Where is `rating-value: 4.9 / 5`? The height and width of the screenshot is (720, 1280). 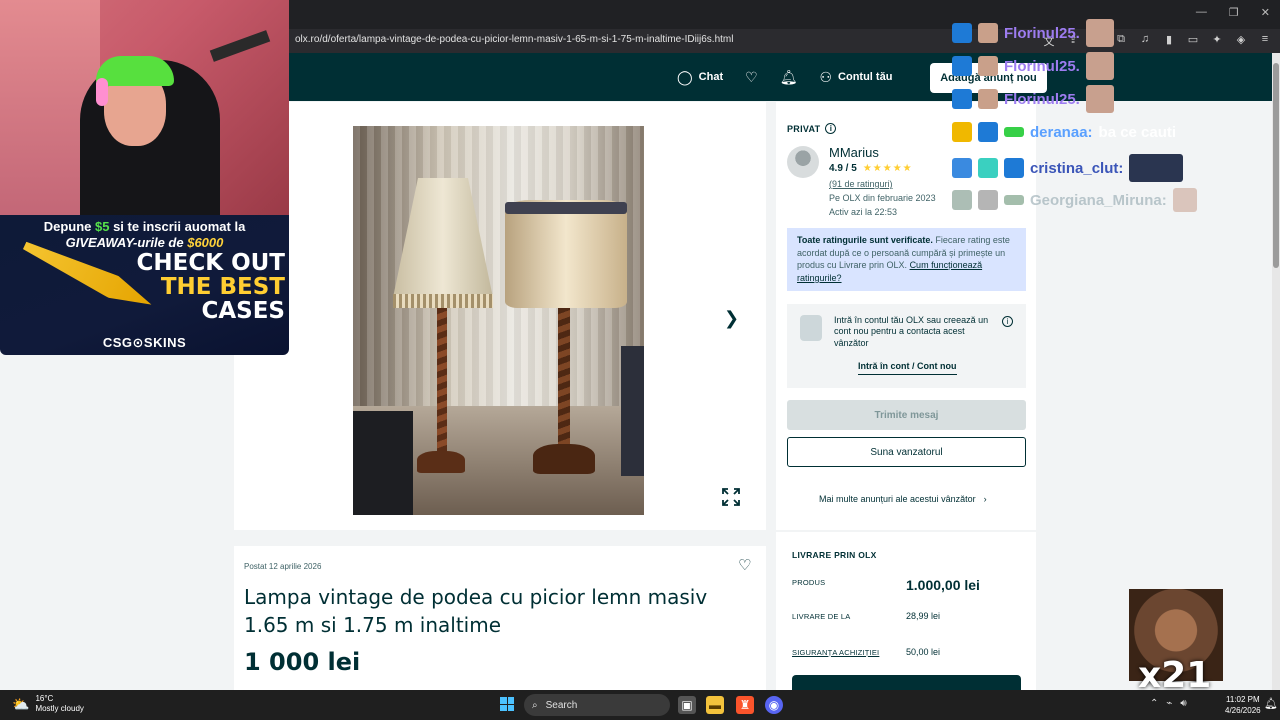 rating-value: 4.9 / 5 is located at coordinates (843, 168).